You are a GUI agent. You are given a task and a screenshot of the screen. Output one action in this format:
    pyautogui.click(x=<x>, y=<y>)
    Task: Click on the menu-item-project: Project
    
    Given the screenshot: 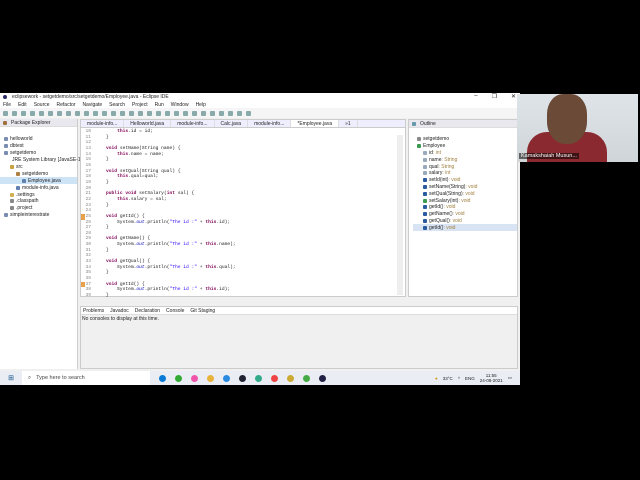 What is the action you would take?
    pyautogui.click(x=140, y=105)
    